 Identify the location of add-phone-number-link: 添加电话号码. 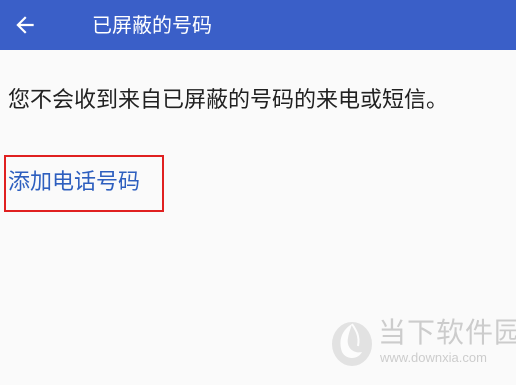
(74, 183).